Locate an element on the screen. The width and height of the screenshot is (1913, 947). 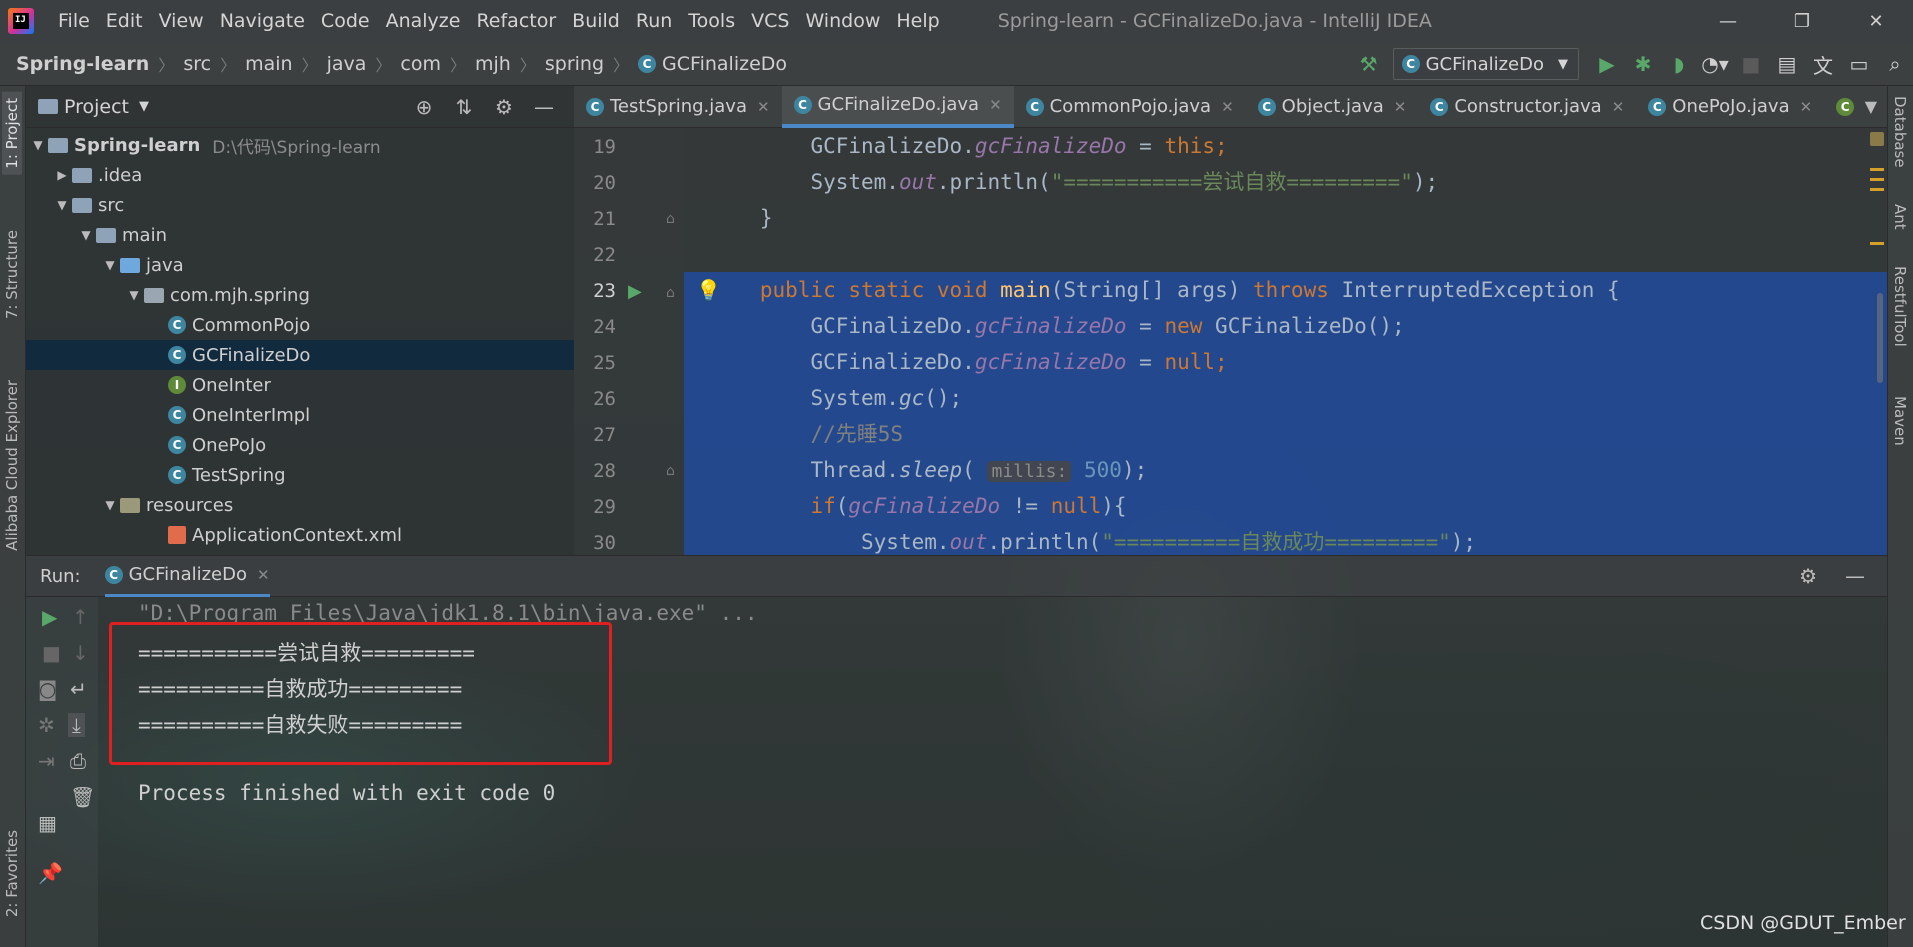
search-icon: ⌕ is located at coordinates (1895, 64).